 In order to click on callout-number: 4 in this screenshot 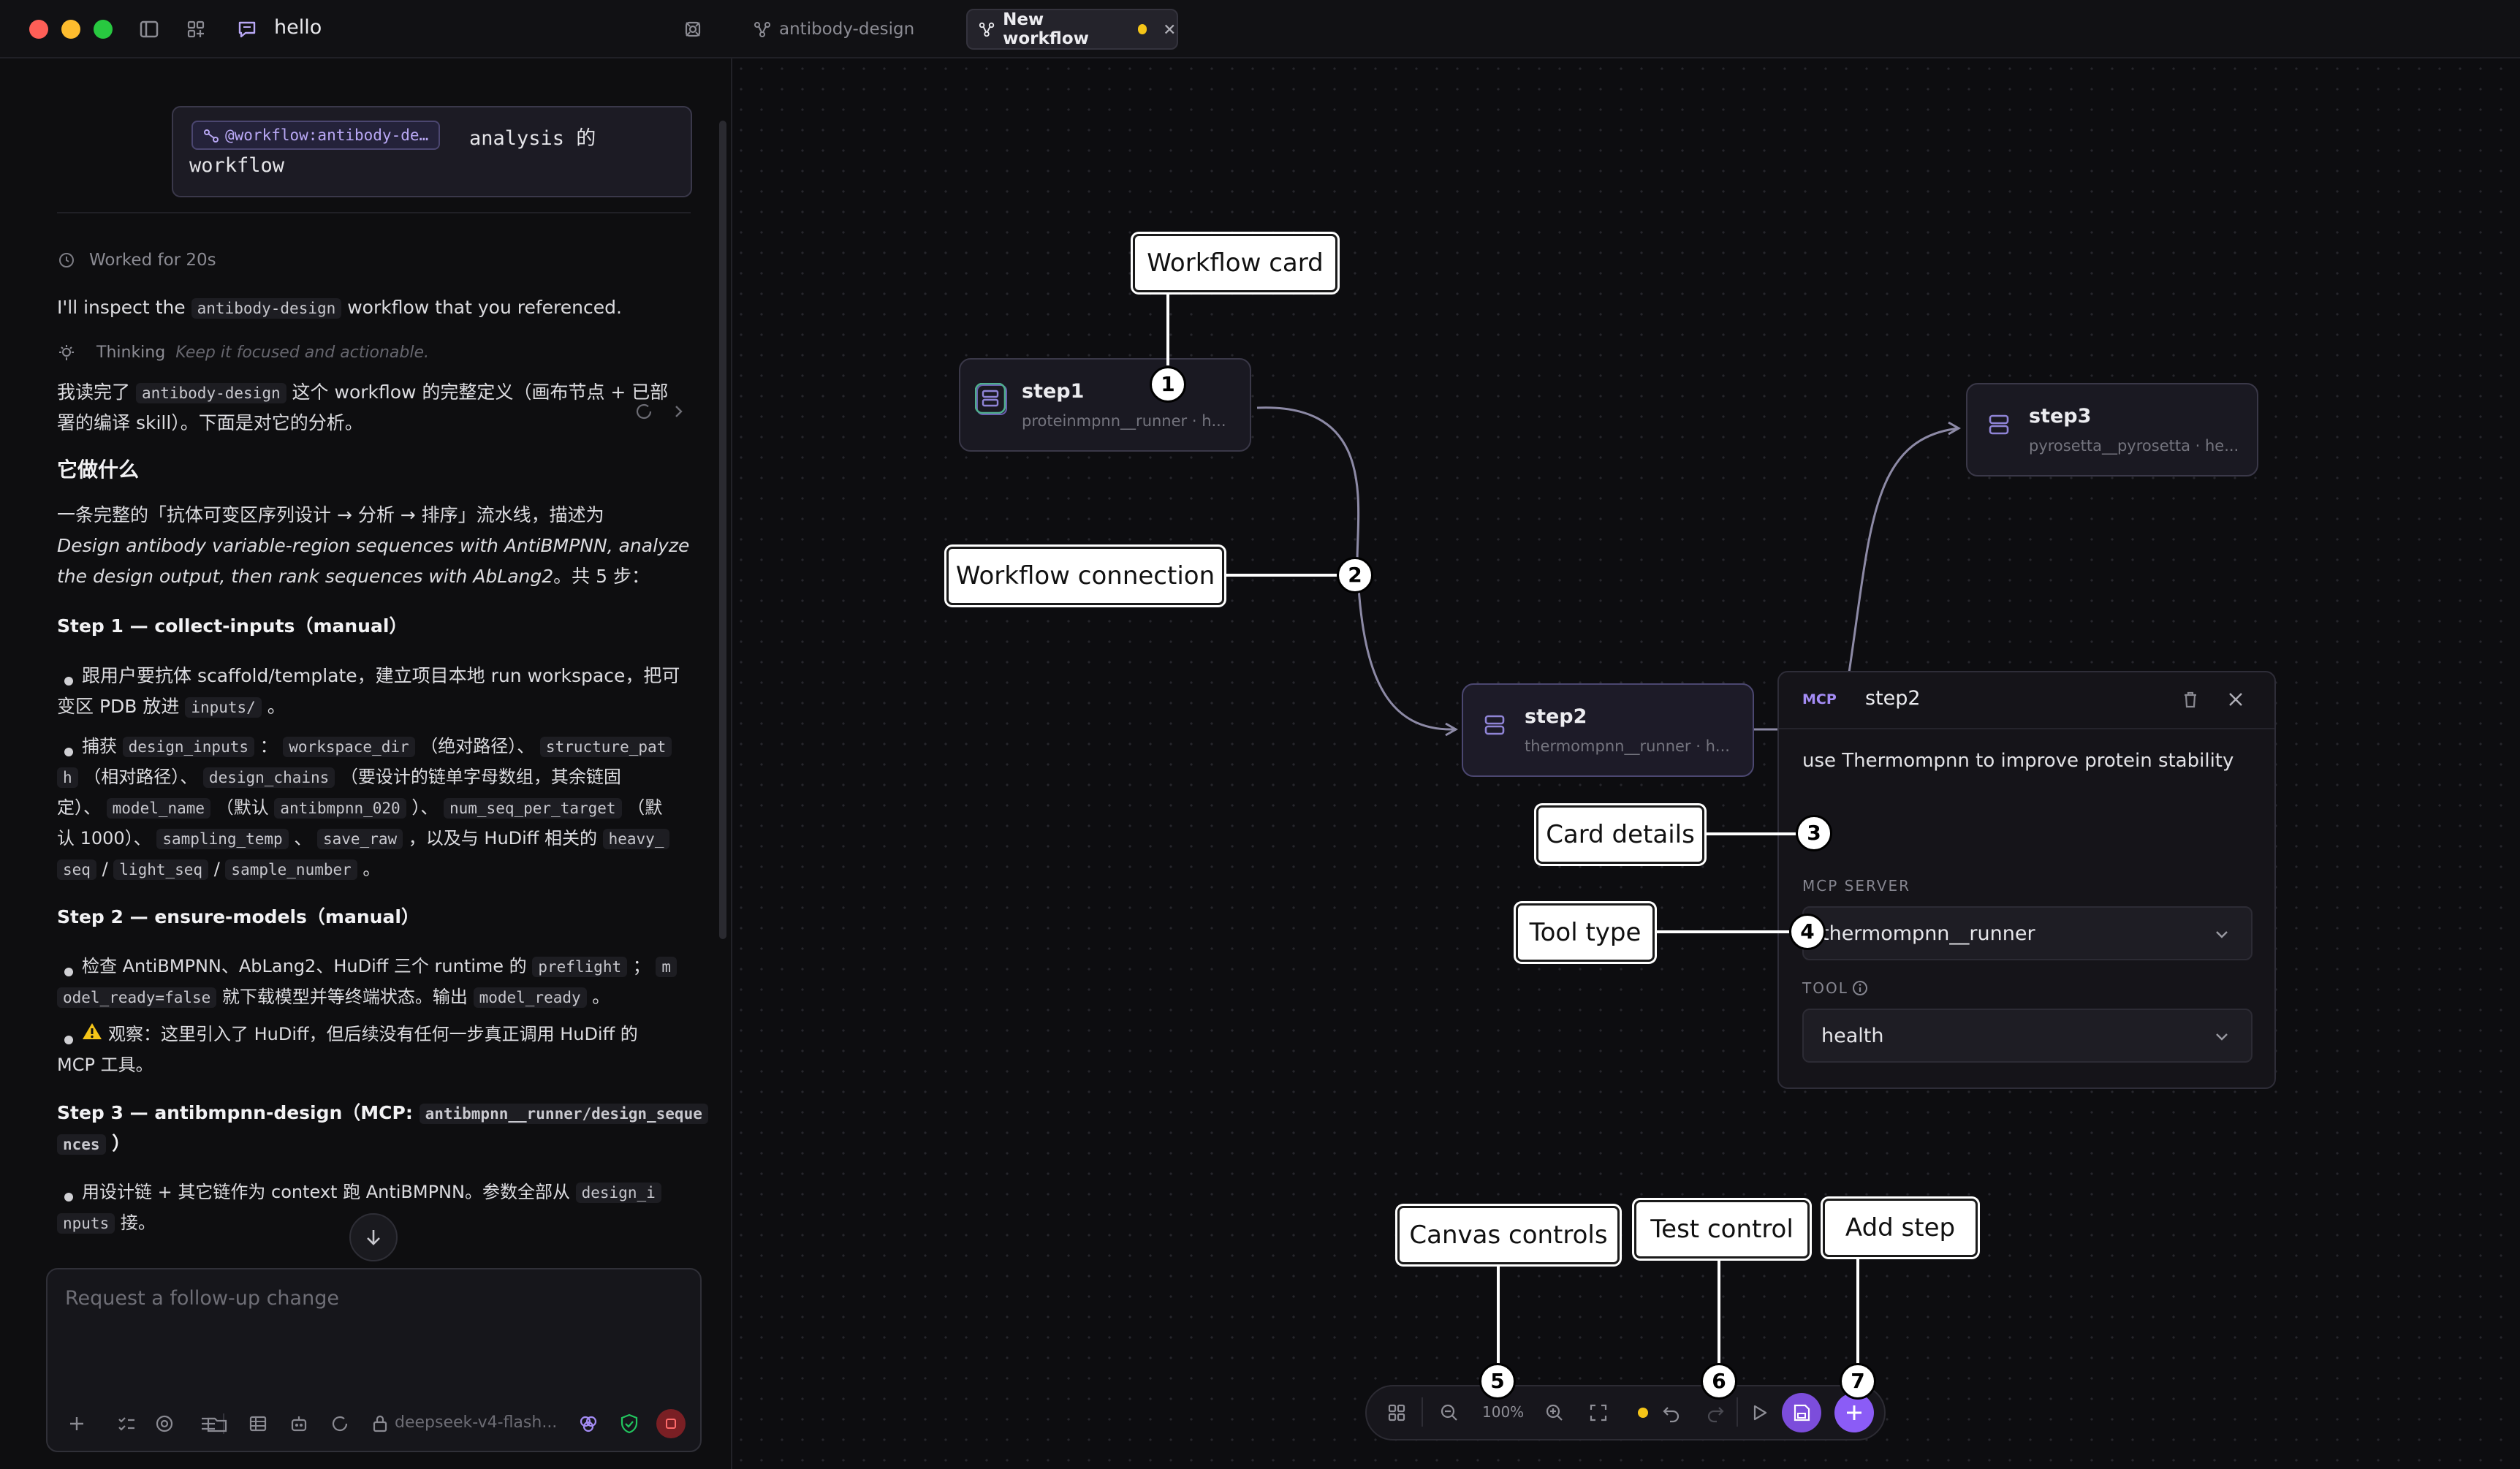, I will do `click(1807, 932)`.